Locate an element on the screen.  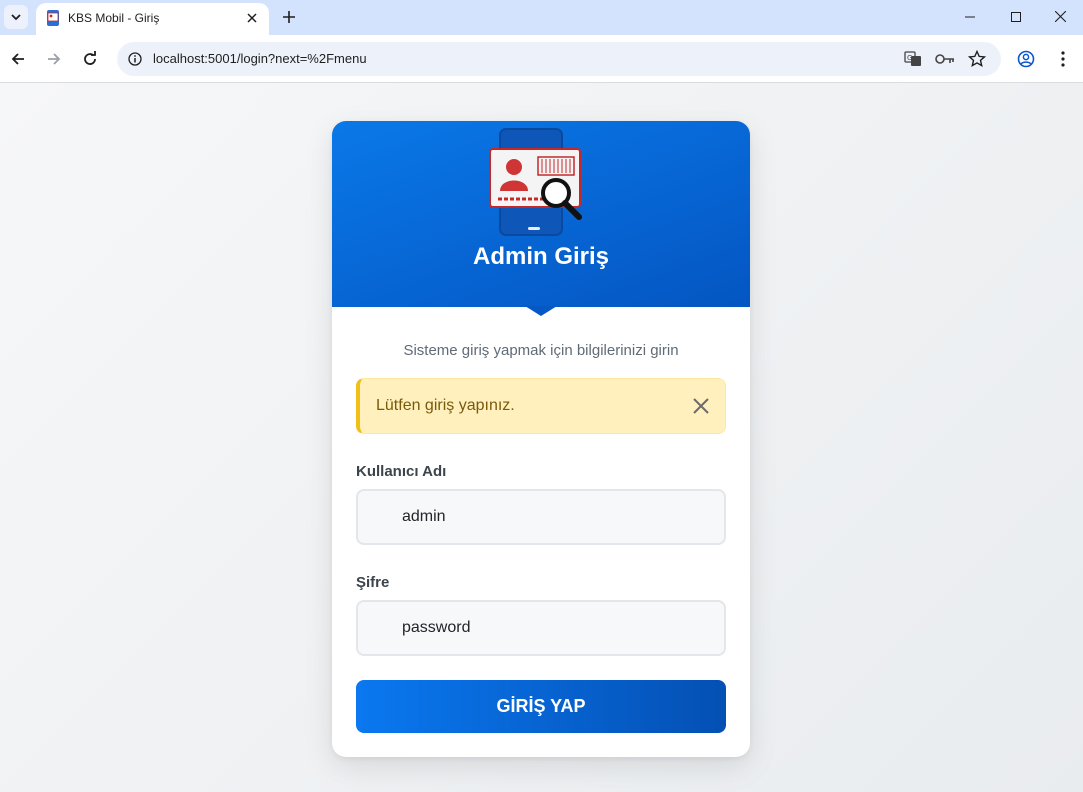
arrow-left-icon is located at coordinates (17, 59).